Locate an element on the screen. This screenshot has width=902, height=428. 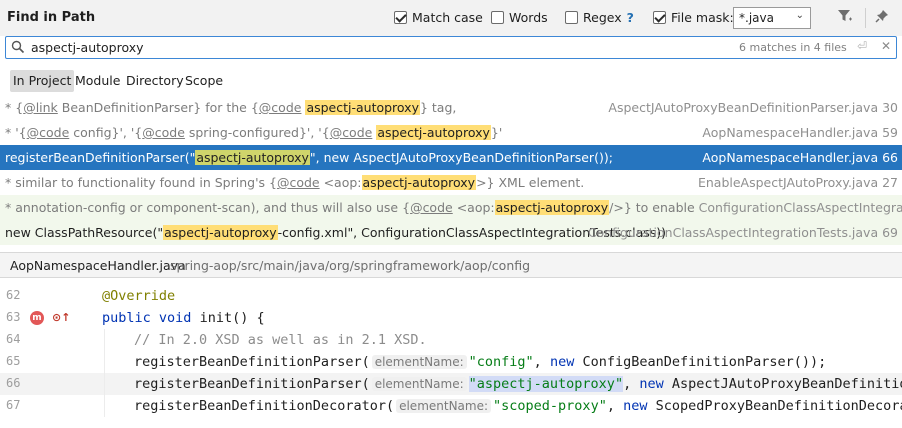
code-text: public void init() { is located at coordinates (183, 318).